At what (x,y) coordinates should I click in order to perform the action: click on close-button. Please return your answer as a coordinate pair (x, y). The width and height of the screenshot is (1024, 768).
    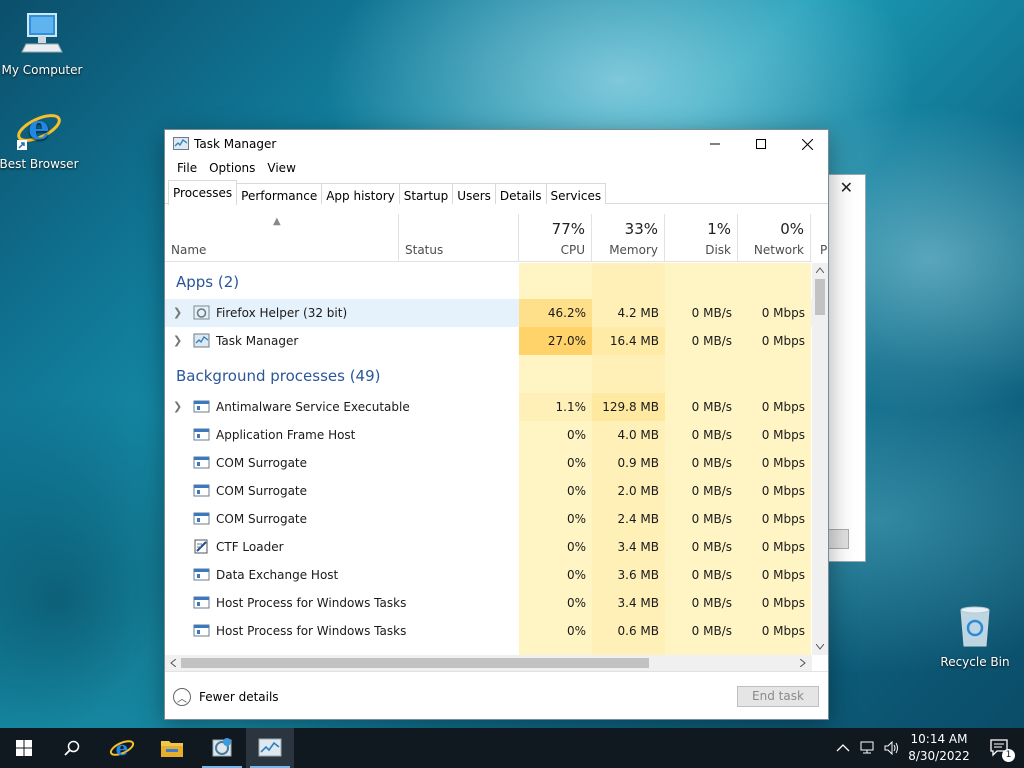
    Looking at the image, I should click on (807, 144).